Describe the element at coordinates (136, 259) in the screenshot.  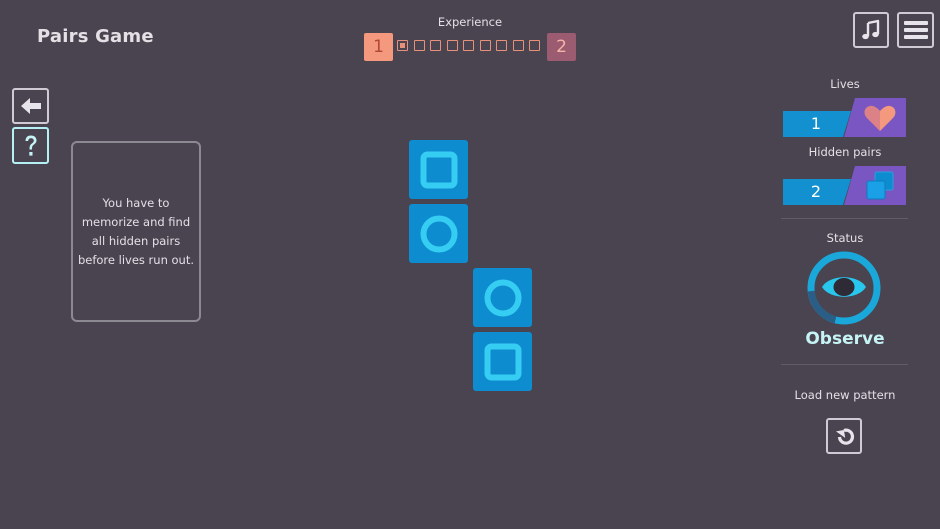
I see `instruction-line: before lives run out.` at that location.